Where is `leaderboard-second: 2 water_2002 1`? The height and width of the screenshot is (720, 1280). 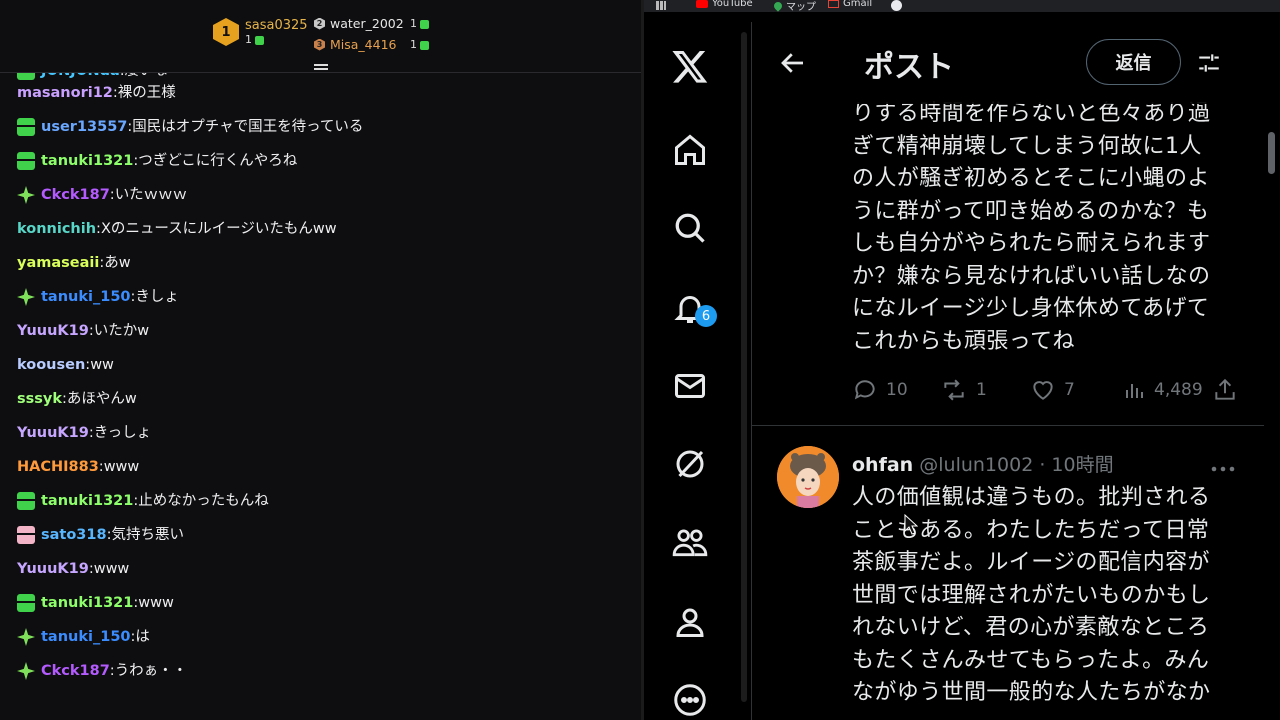 leaderboard-second: 2 water_2002 1 is located at coordinates (371, 23).